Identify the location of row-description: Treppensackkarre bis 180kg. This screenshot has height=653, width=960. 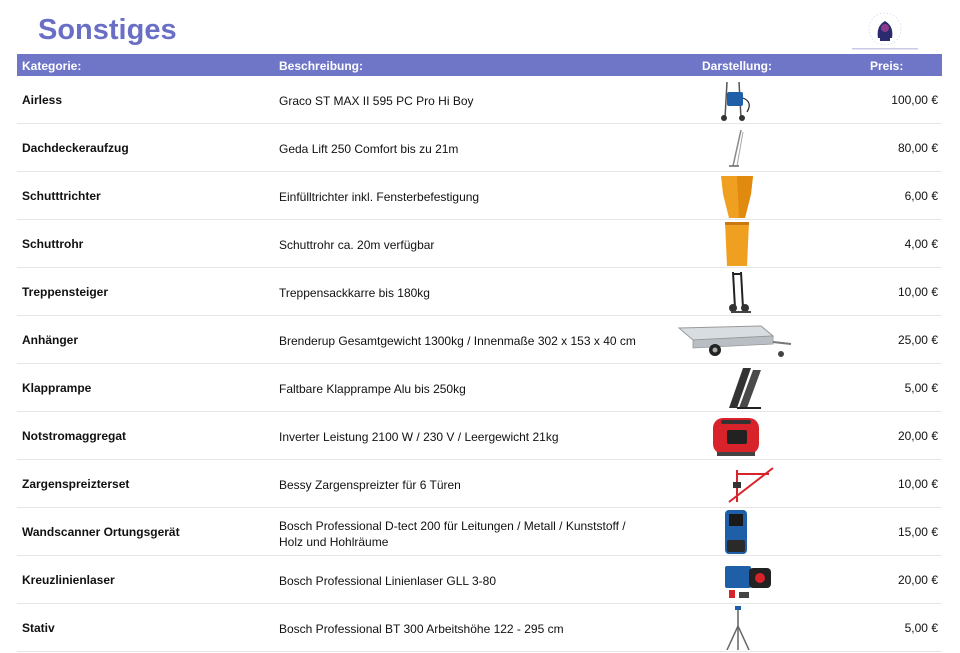
(354, 293).